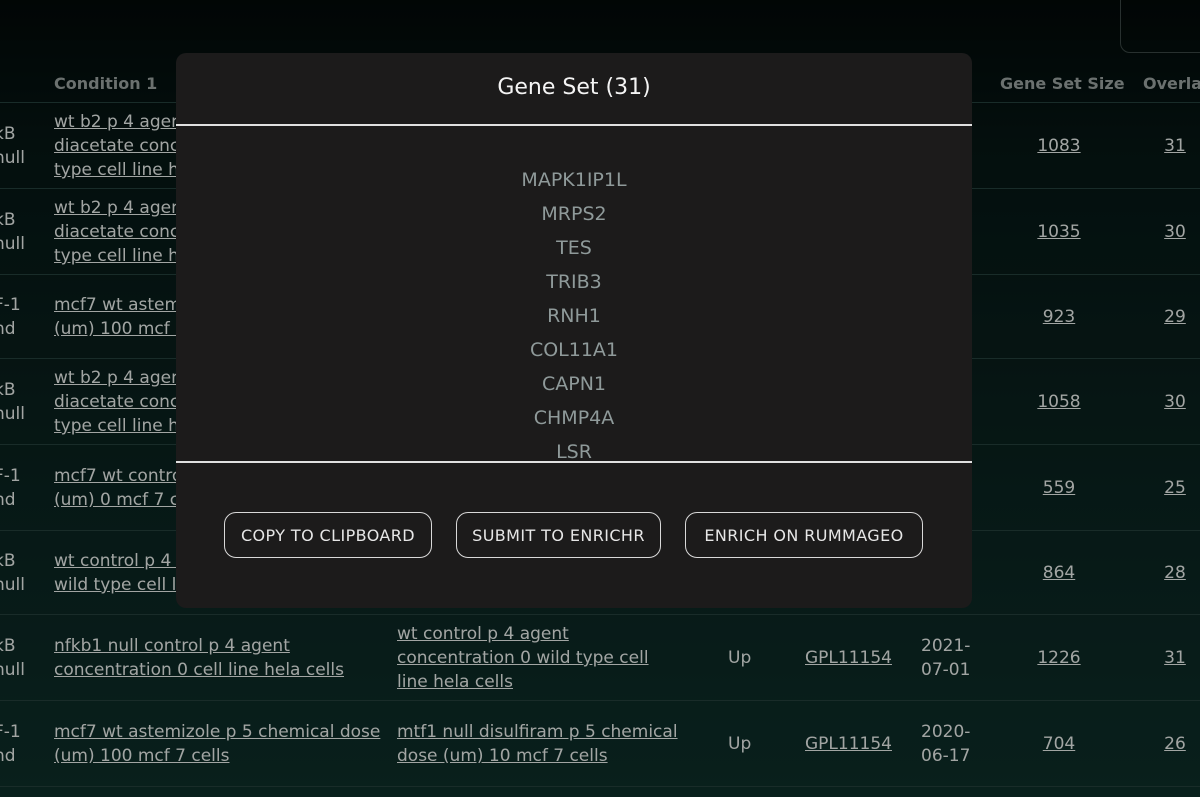  I want to click on gene-item: TES, so click(574, 248).